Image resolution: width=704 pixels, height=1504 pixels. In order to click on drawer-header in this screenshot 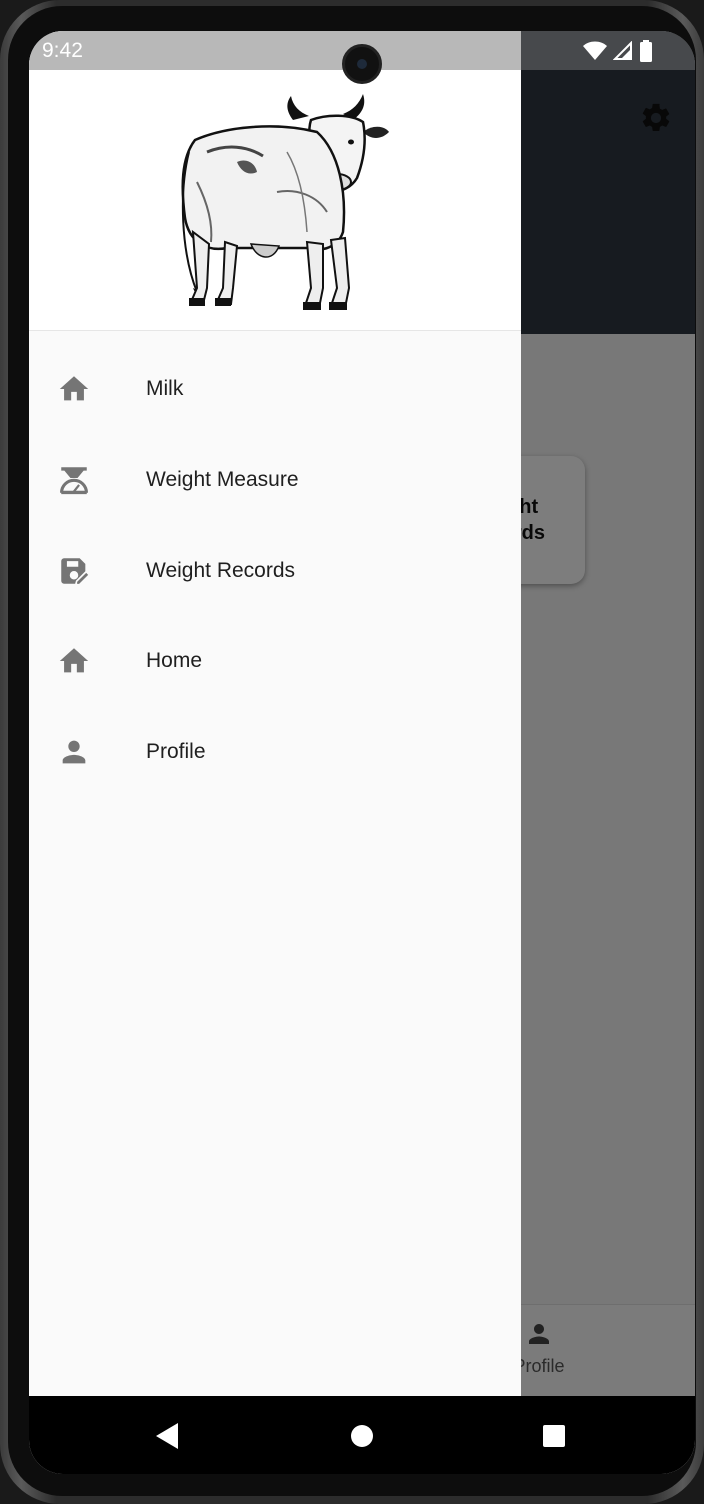, I will do `click(275, 200)`.